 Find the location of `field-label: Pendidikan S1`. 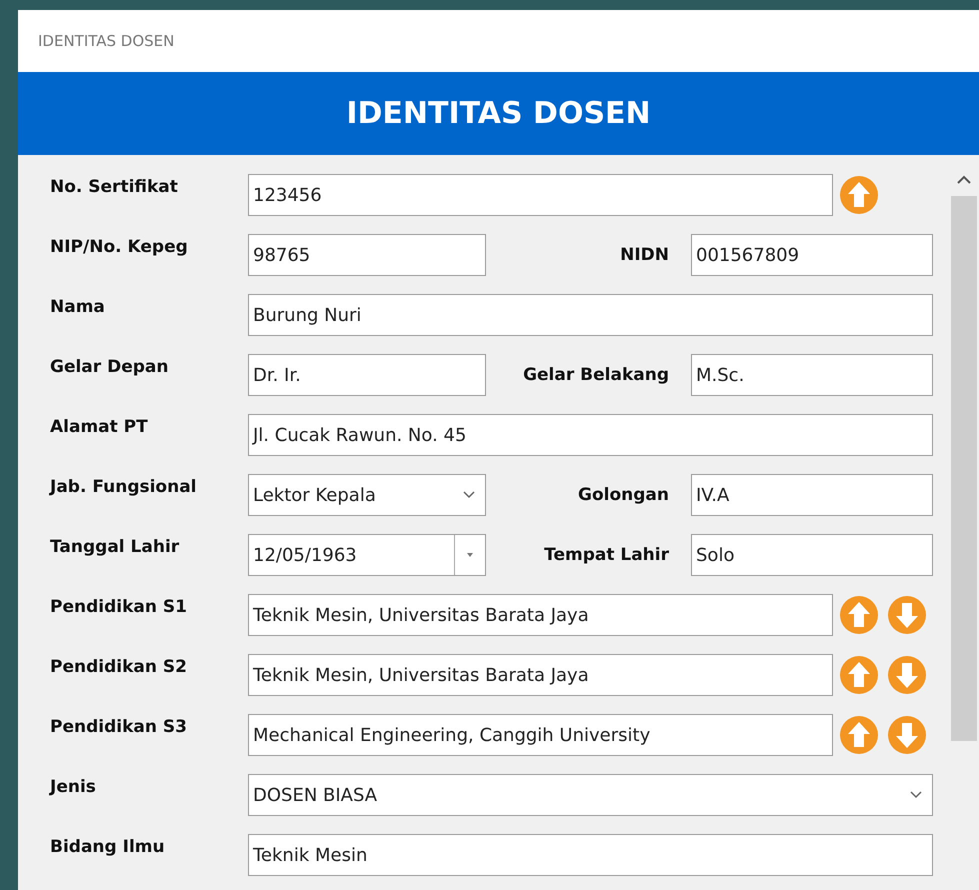

field-label: Pendidikan S1 is located at coordinates (119, 606).